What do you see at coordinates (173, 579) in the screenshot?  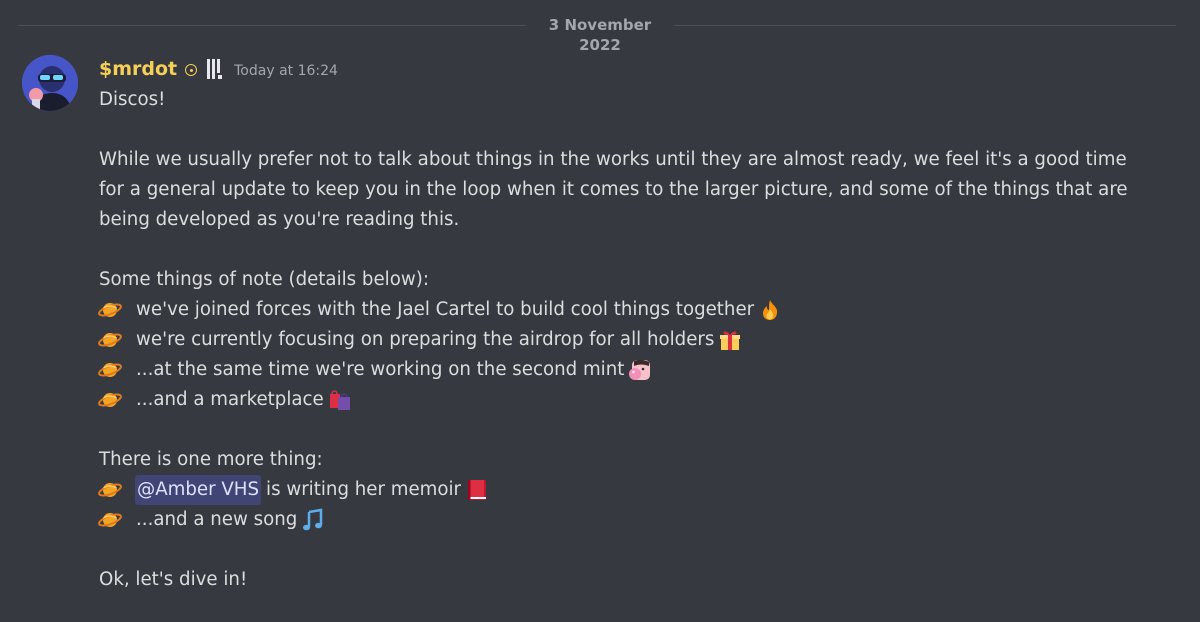 I see `closing-line: Ok, let's dive in!` at bounding box center [173, 579].